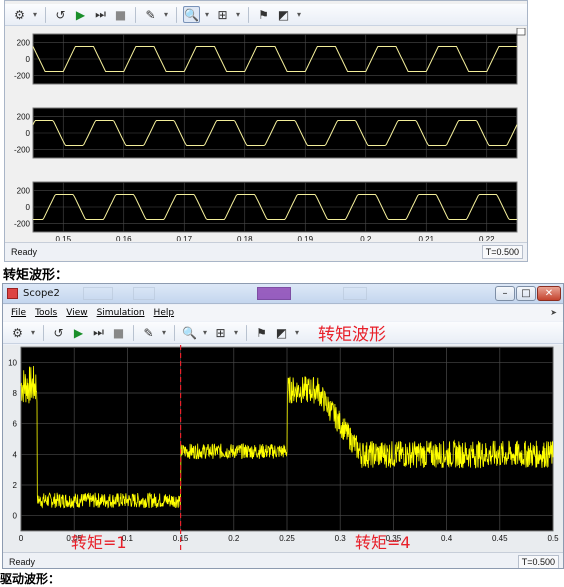 The height and width of the screenshot is (587, 564). Describe the element at coordinates (21, 538) in the screenshot. I see `x-tick-label: 0` at that location.